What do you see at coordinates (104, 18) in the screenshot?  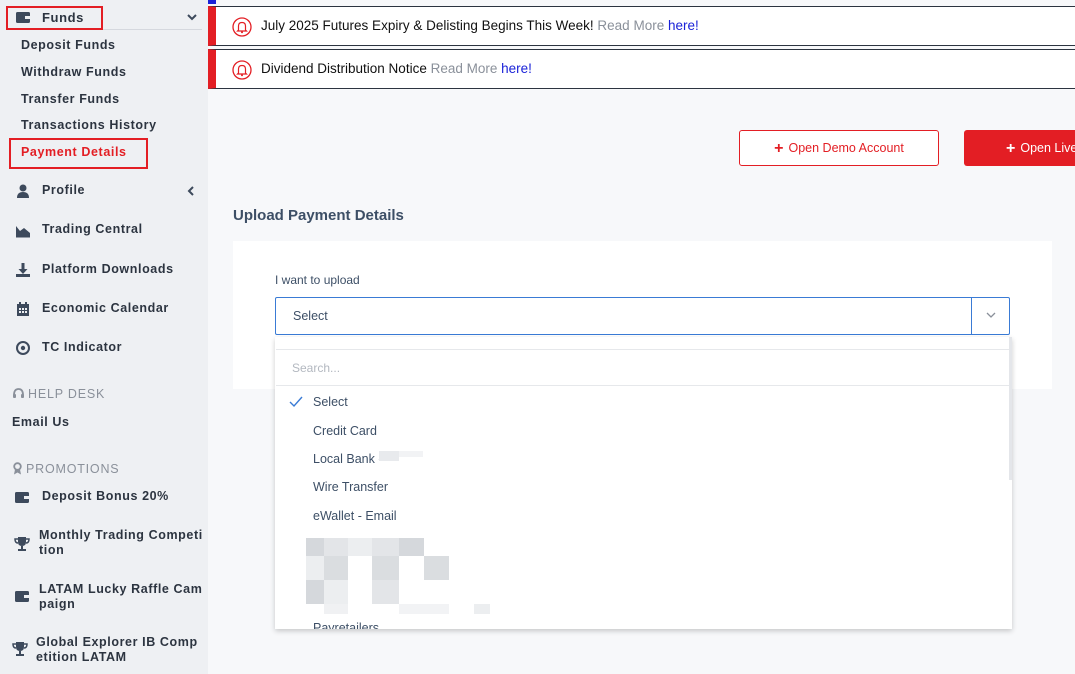 I see `sidebar-item-funds: Funds` at bounding box center [104, 18].